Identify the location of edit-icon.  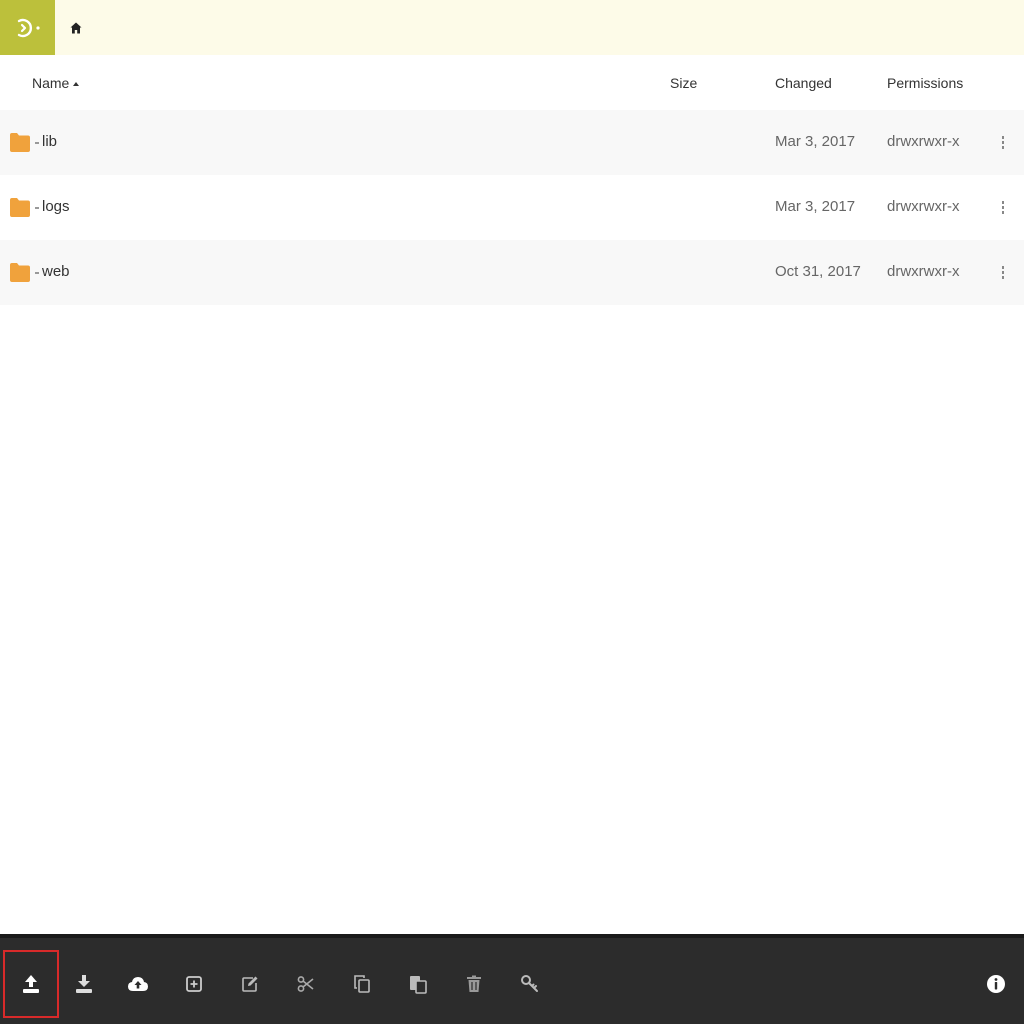
(250, 984).